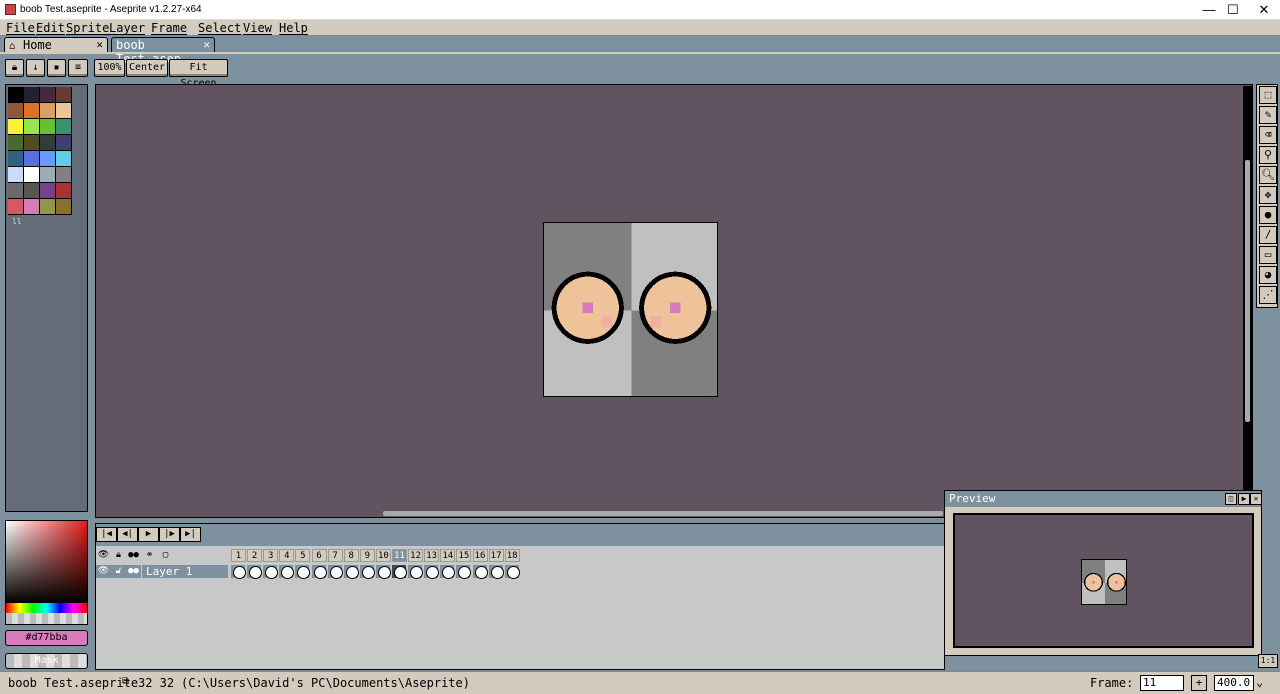 The width and height of the screenshot is (1280, 694). Describe the element at coordinates (118, 571) in the screenshot. I see `layer-lock-icon: 🔓︎` at that location.